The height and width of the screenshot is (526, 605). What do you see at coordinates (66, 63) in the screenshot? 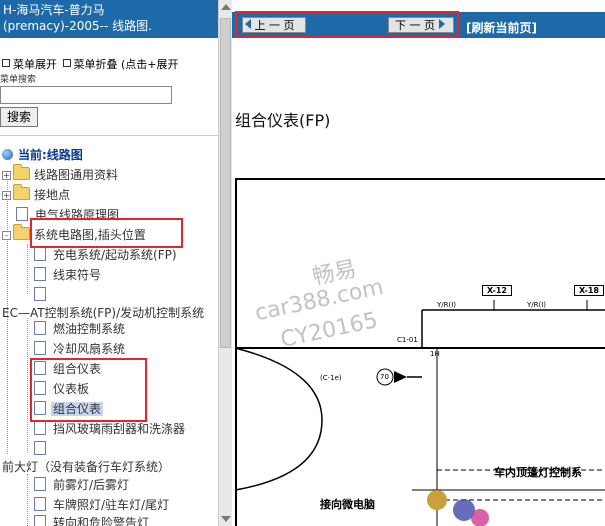
I see `menu-collapse-icon` at bounding box center [66, 63].